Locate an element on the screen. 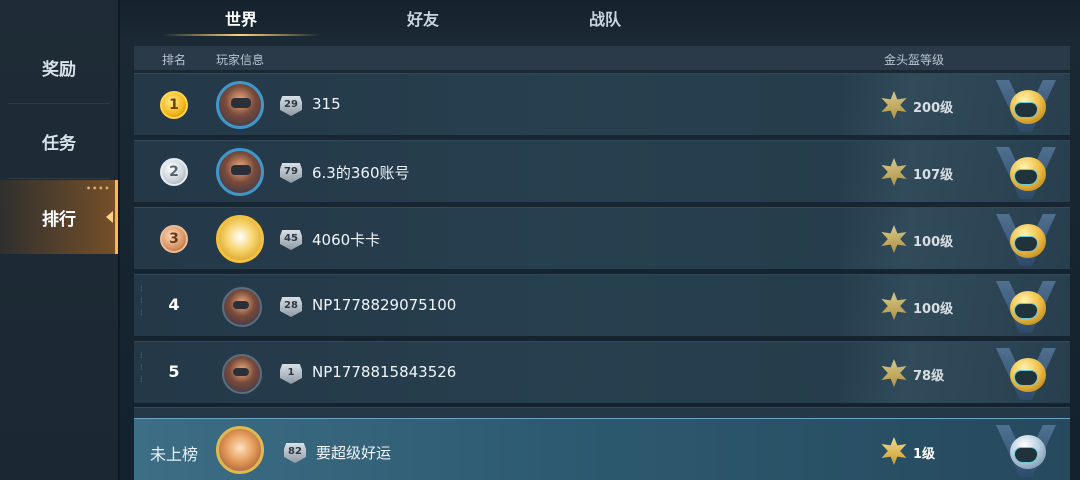 This screenshot has width=1080, height=480. bronze-medal-icon: 3 is located at coordinates (174, 239).